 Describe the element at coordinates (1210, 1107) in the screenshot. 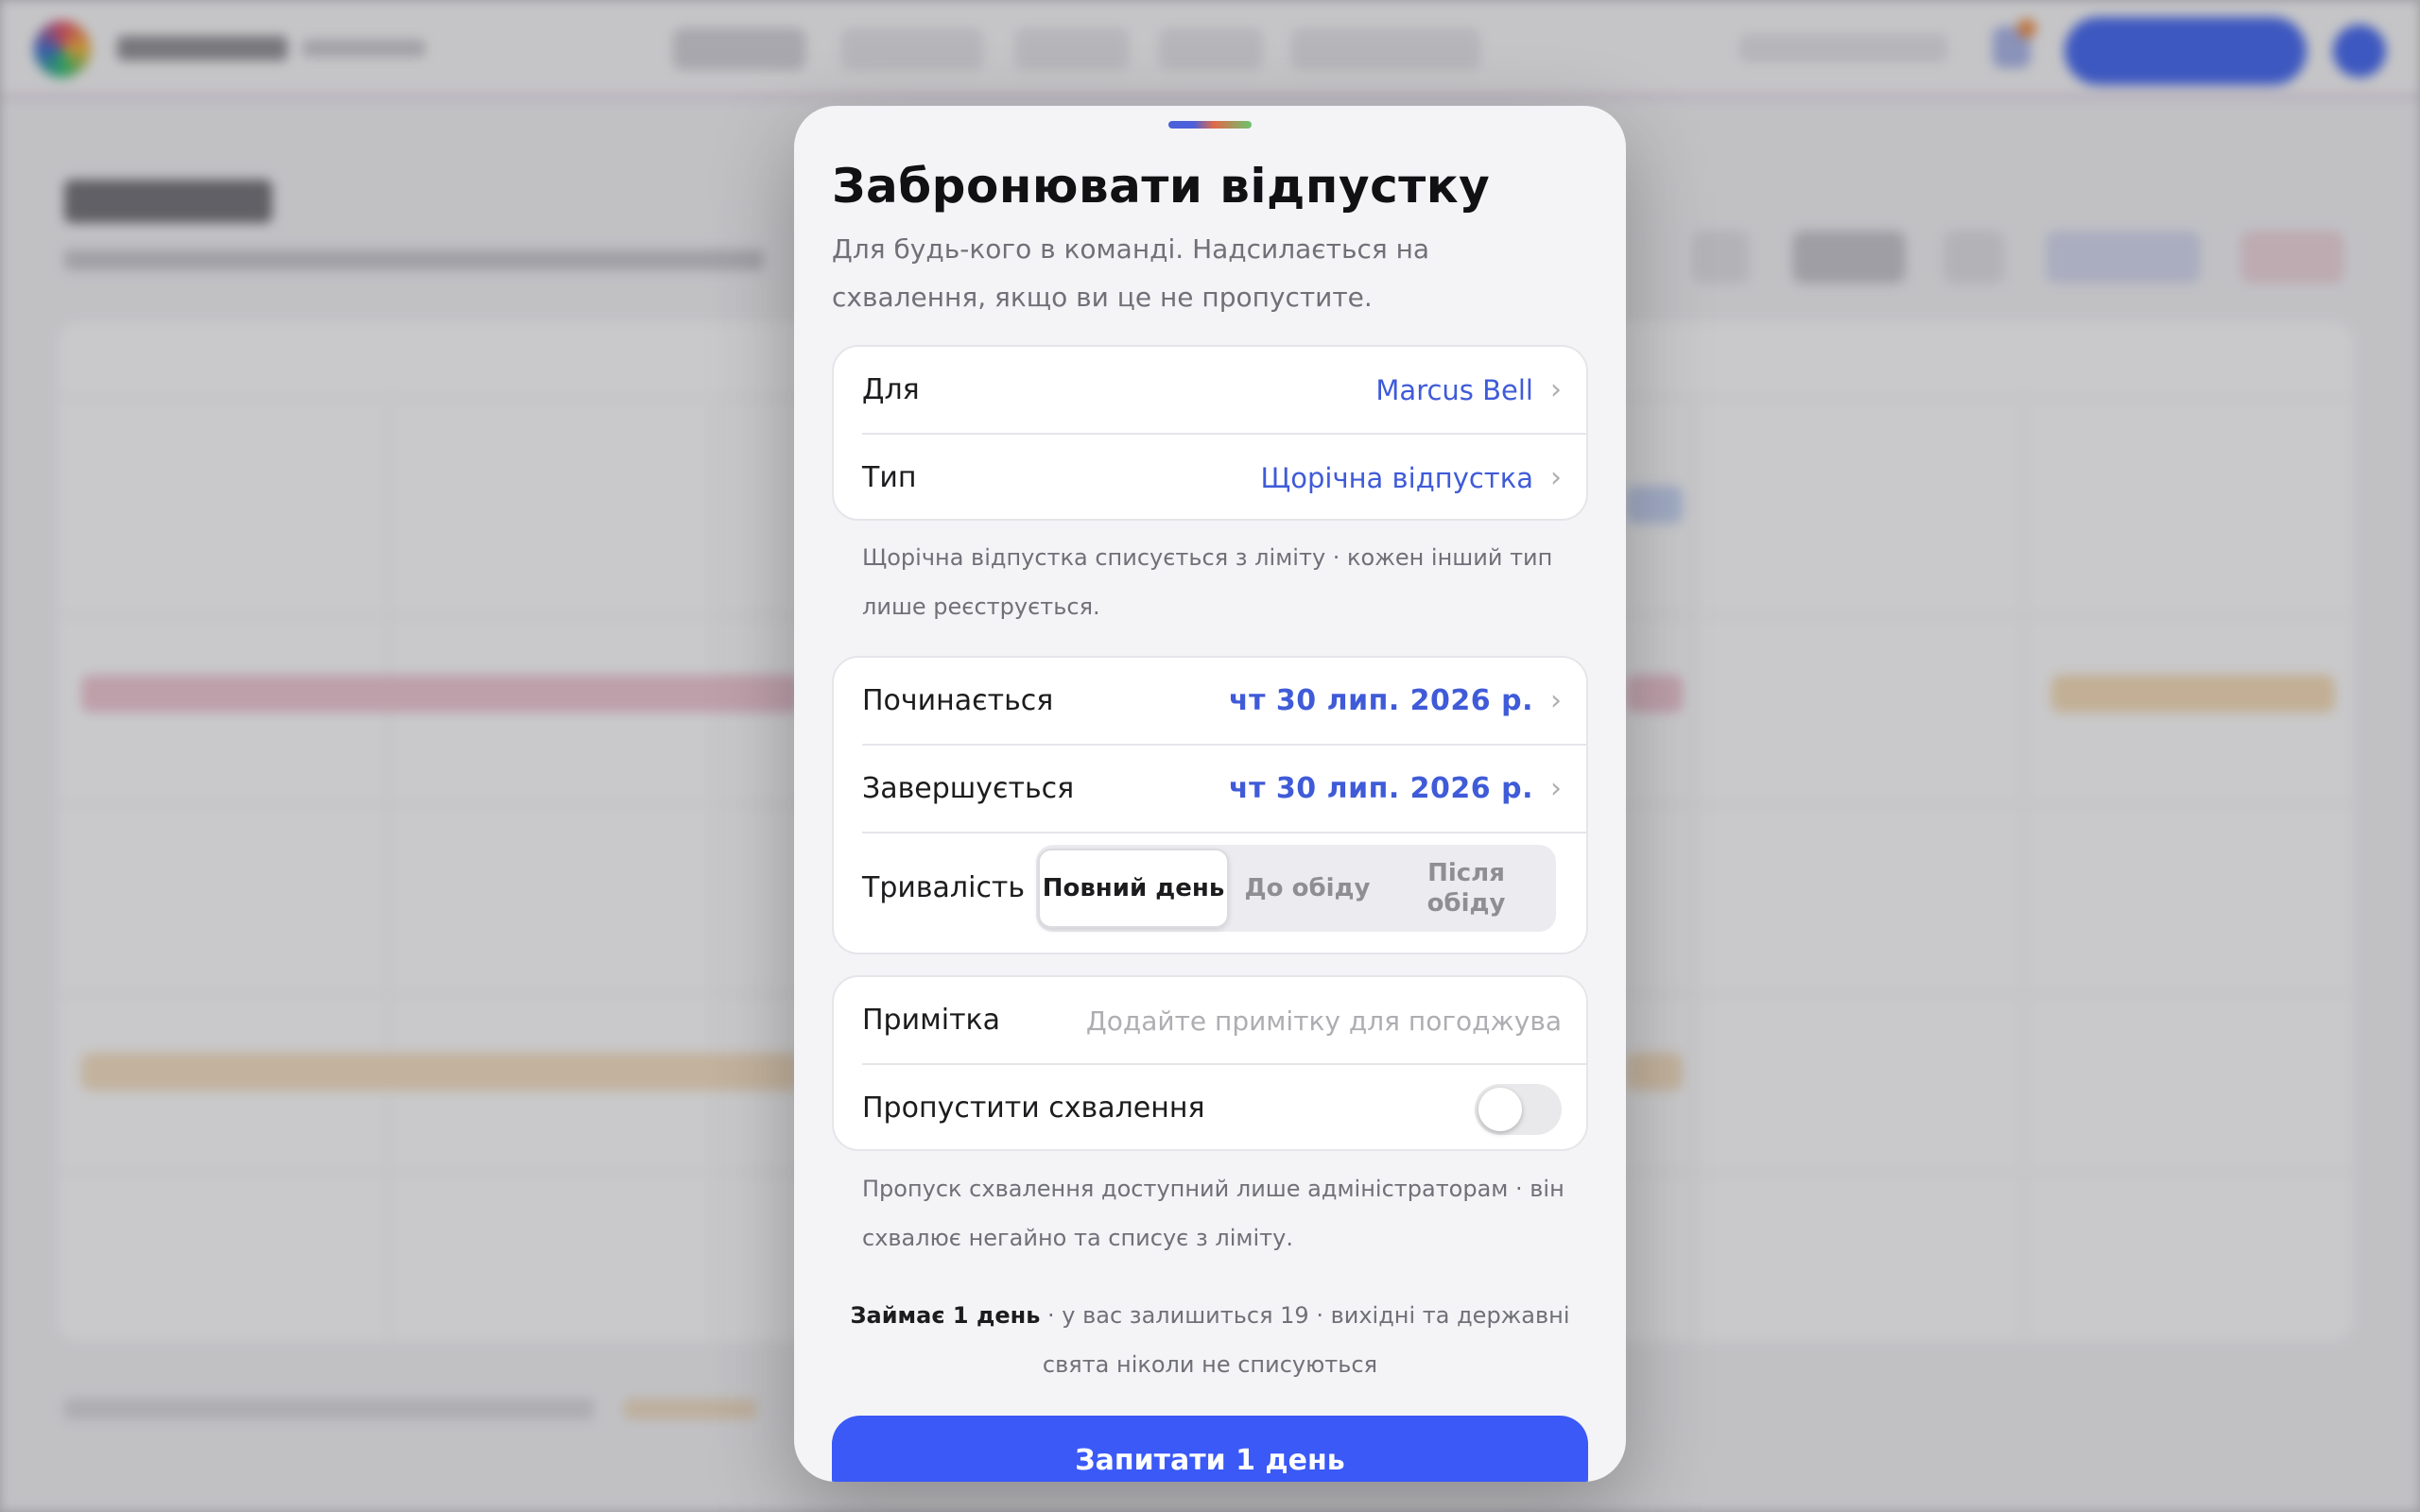

I see `skip-approval-row: Пропустити схвалення` at that location.